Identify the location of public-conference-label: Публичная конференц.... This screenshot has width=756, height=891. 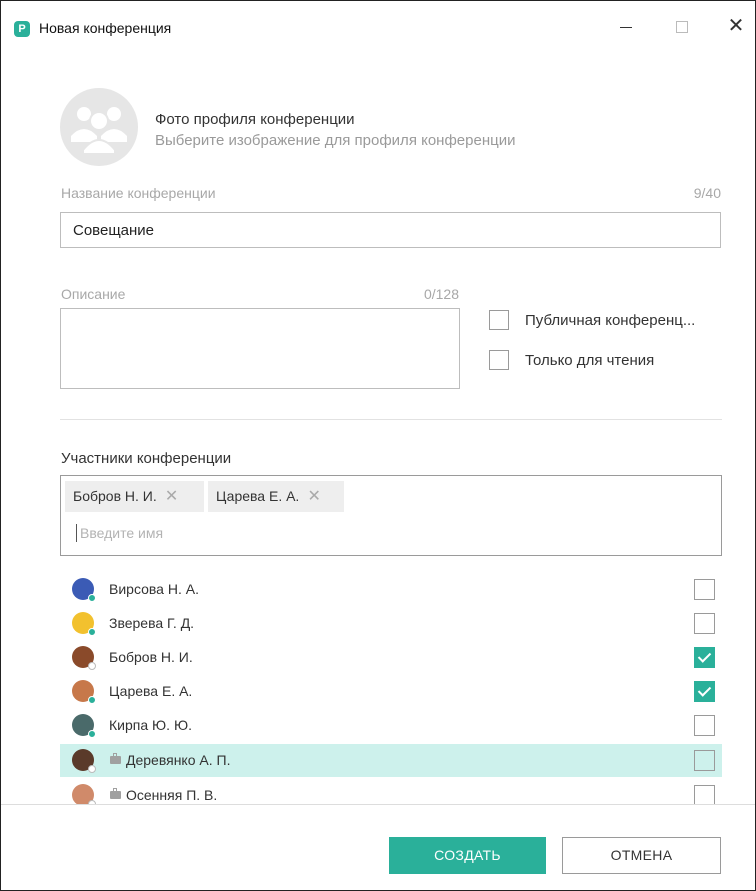
(610, 320).